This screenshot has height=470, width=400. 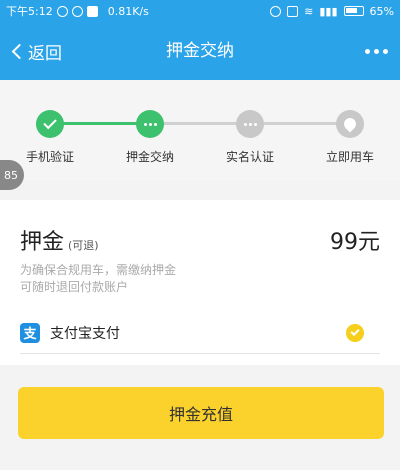 What do you see at coordinates (83, 245) in the screenshot?
I see `deposit-refundable-note: (可退)` at bounding box center [83, 245].